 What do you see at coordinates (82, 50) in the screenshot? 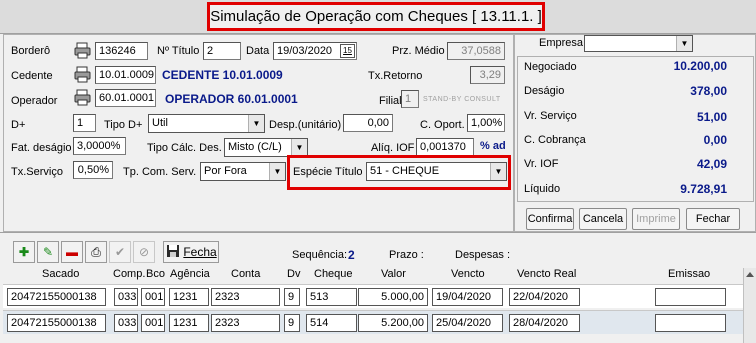
I see `printer-icon` at bounding box center [82, 50].